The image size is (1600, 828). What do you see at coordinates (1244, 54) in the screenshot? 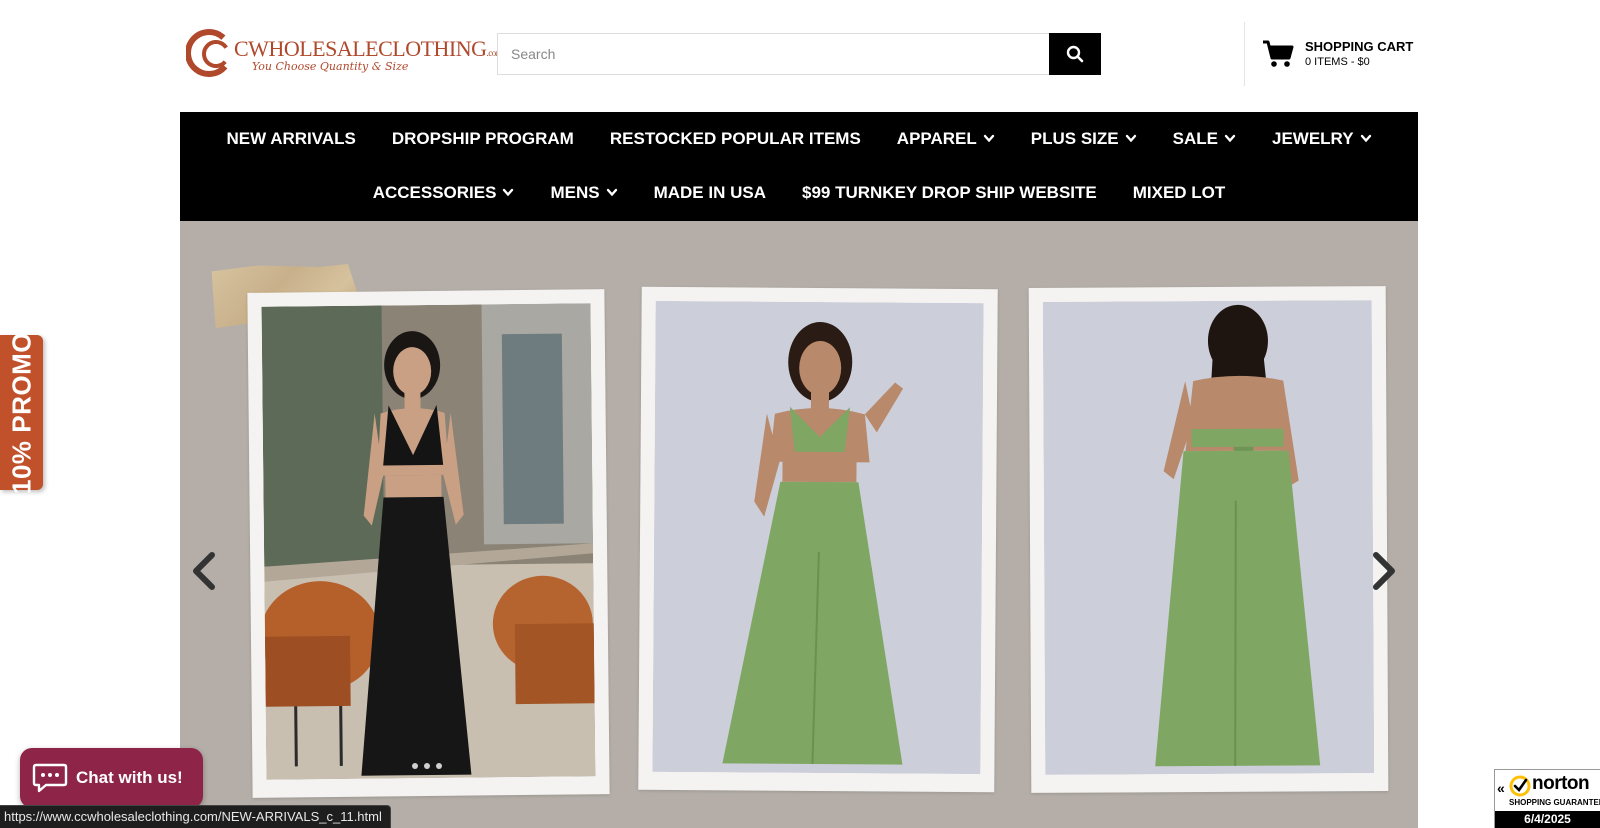
I see `header-divider` at bounding box center [1244, 54].